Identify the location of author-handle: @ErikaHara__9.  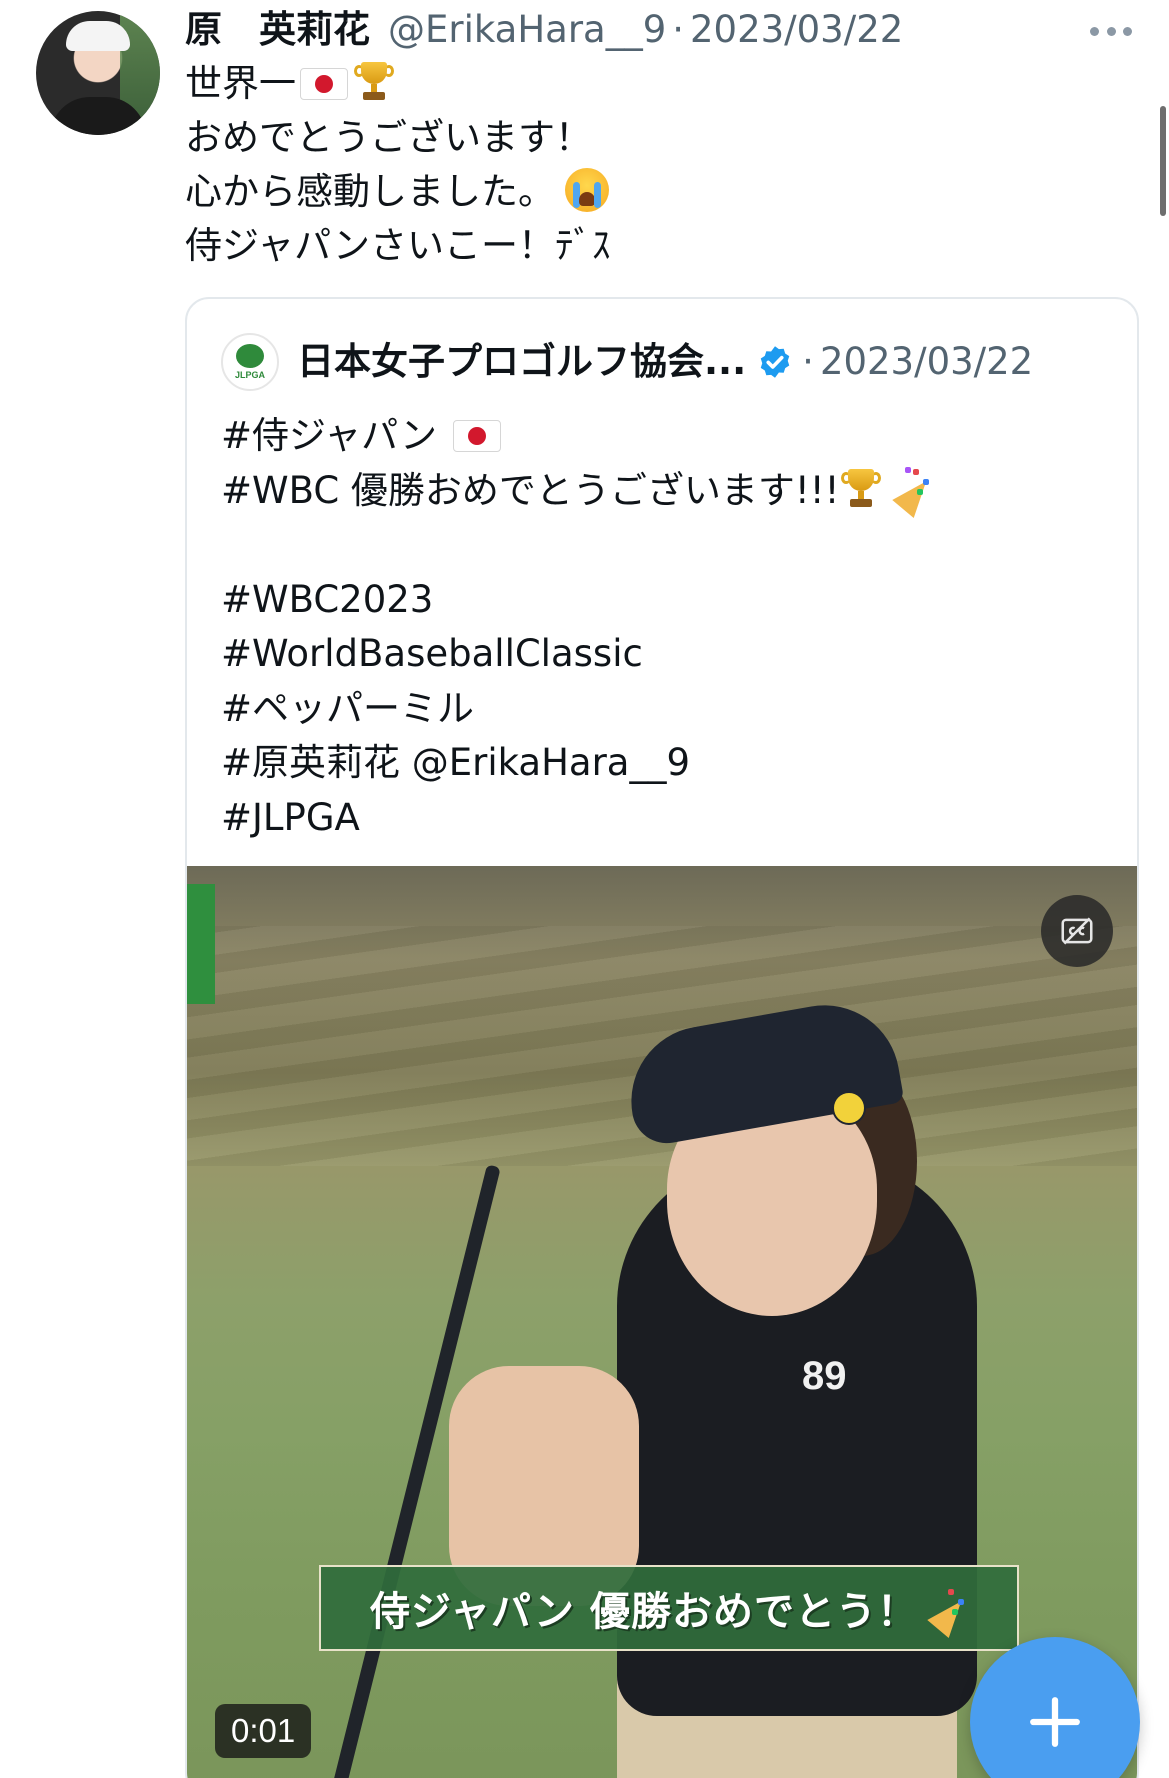
(527, 30).